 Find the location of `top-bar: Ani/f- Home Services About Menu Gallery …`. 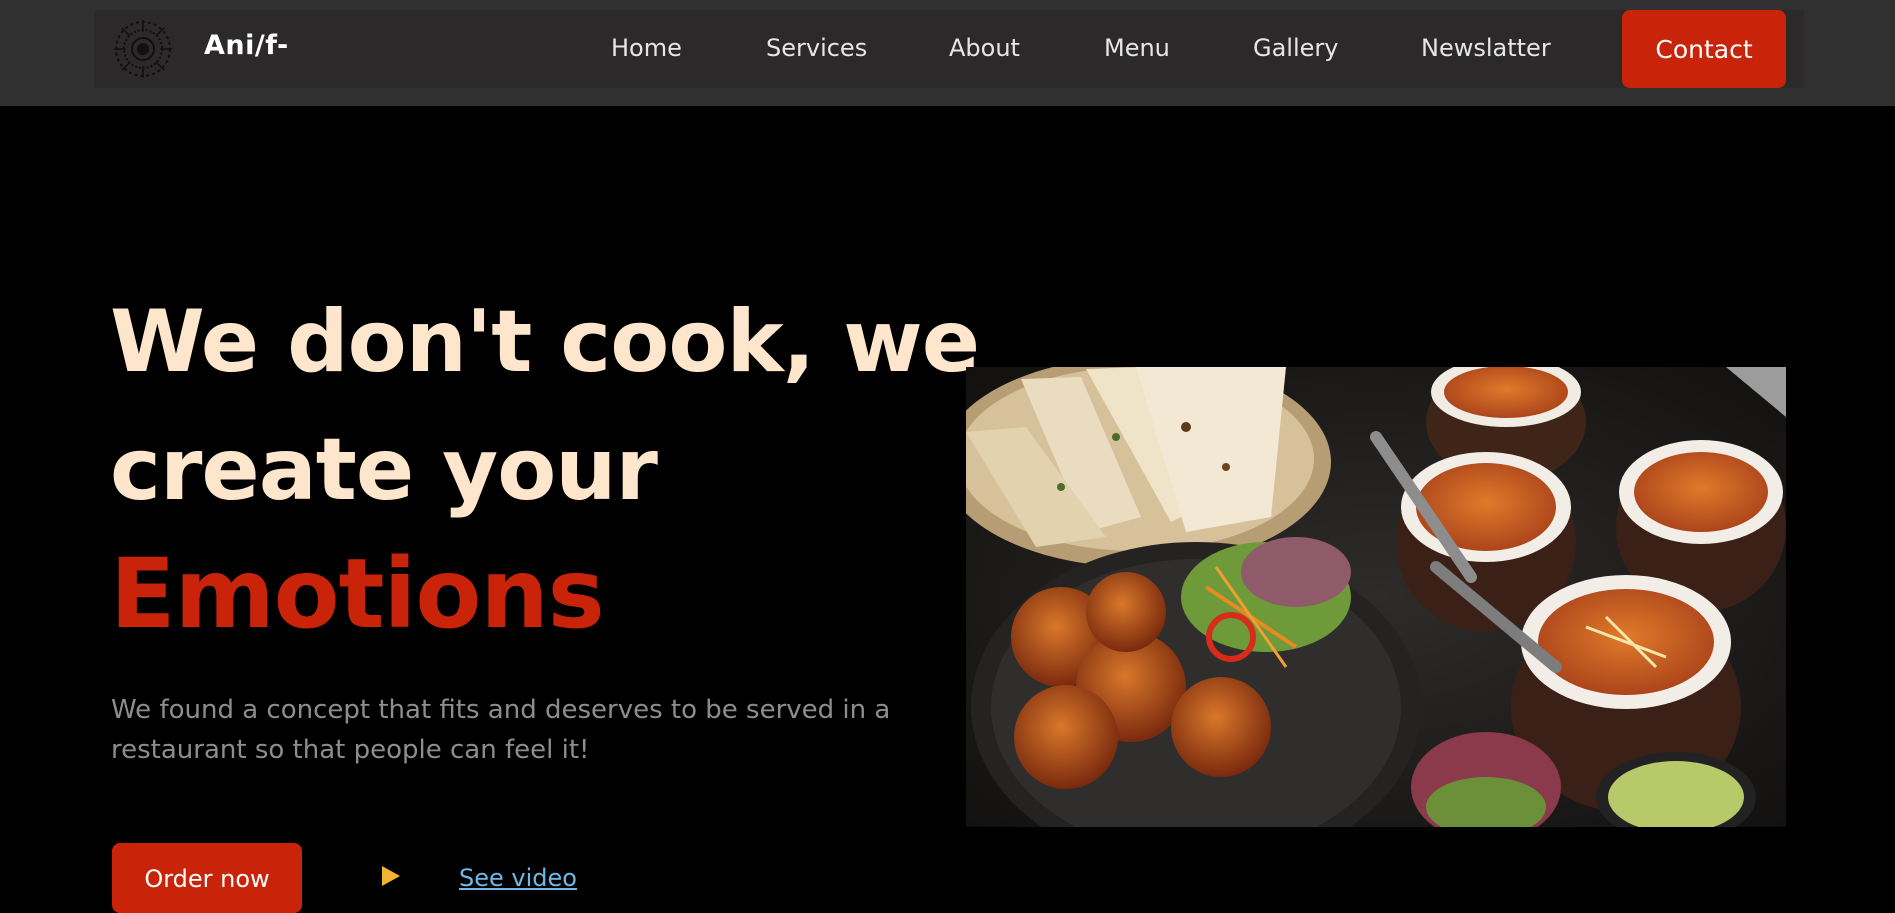

top-bar: Ani/f- Home Services About Menu Gallery … is located at coordinates (947, 53).